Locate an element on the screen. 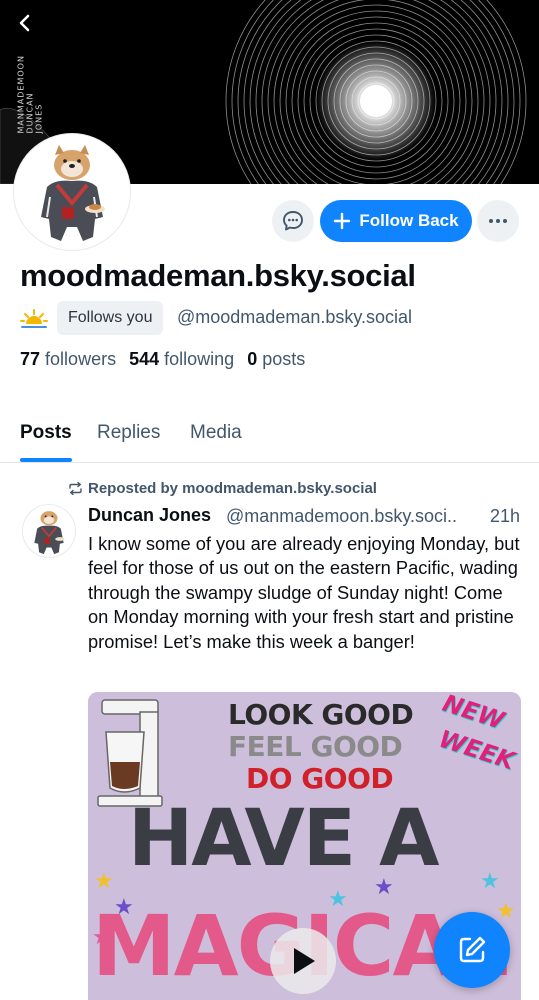 This screenshot has width=539, height=1000. followers-count: 77 is located at coordinates (30, 359).